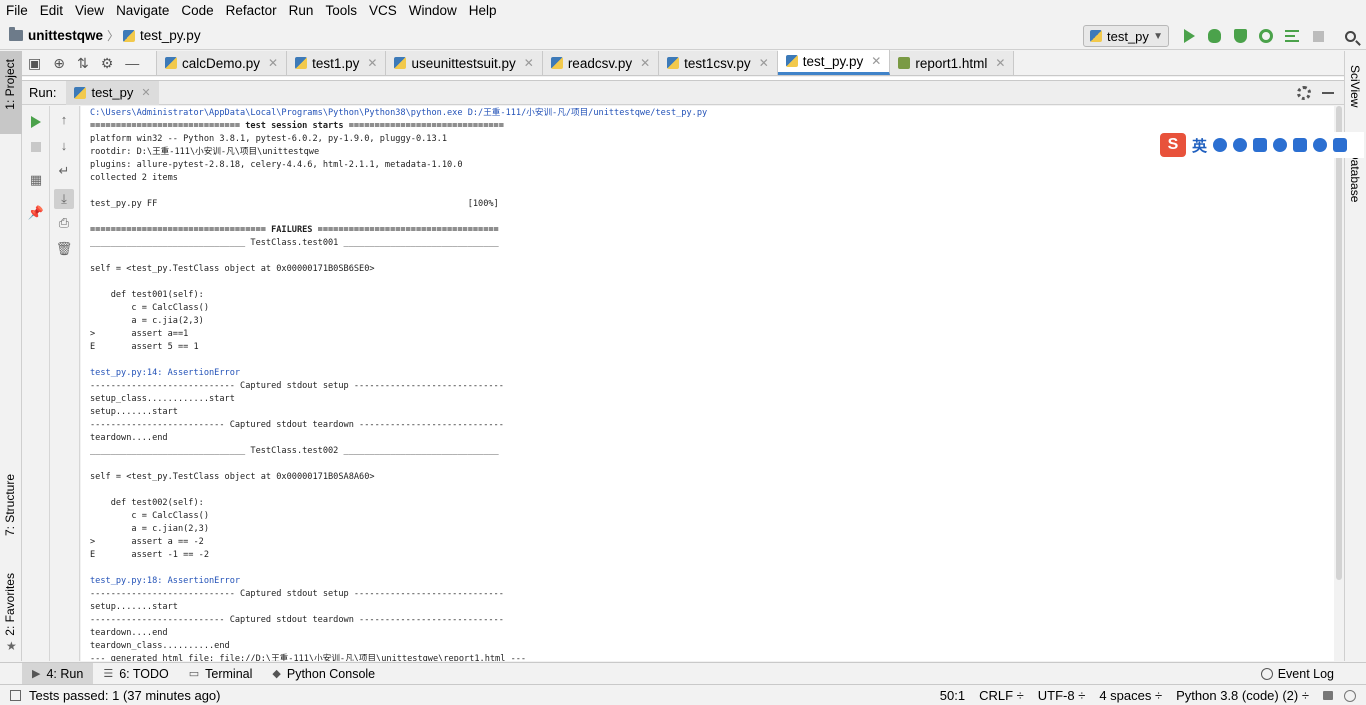 This screenshot has width=1366, height=705. Describe the element at coordinates (142, 11) in the screenshot. I see `menu-navigate: Navigate` at that location.